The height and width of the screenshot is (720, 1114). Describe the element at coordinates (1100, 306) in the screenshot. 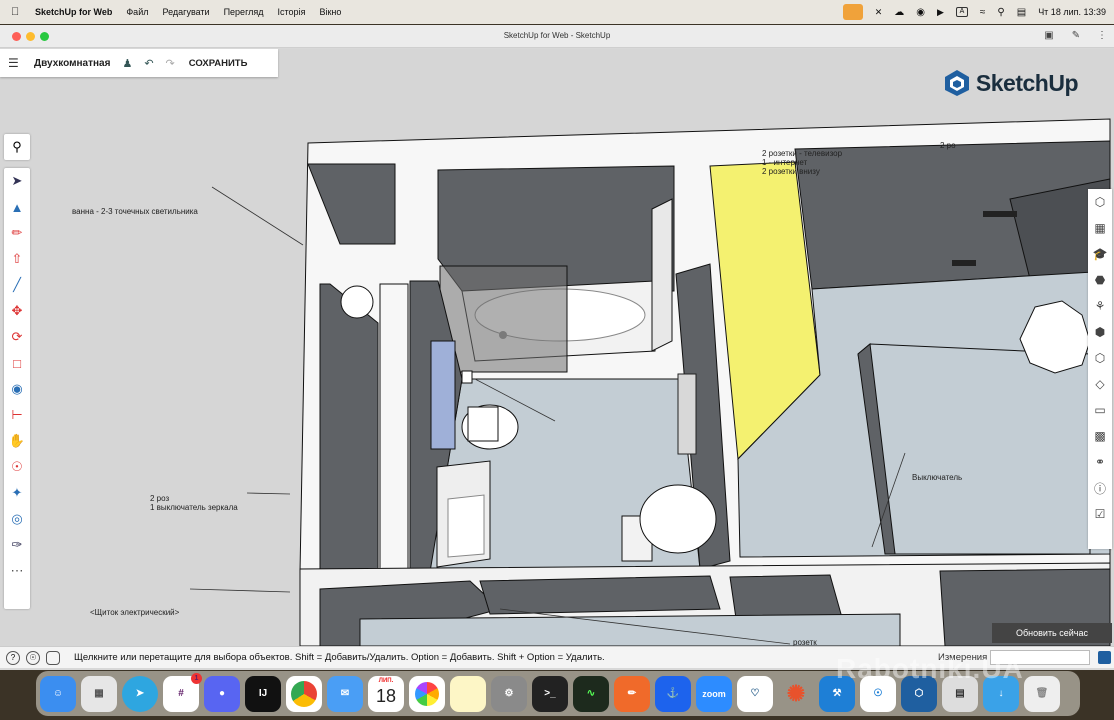

I see `outliner-icon: ⚘` at that location.